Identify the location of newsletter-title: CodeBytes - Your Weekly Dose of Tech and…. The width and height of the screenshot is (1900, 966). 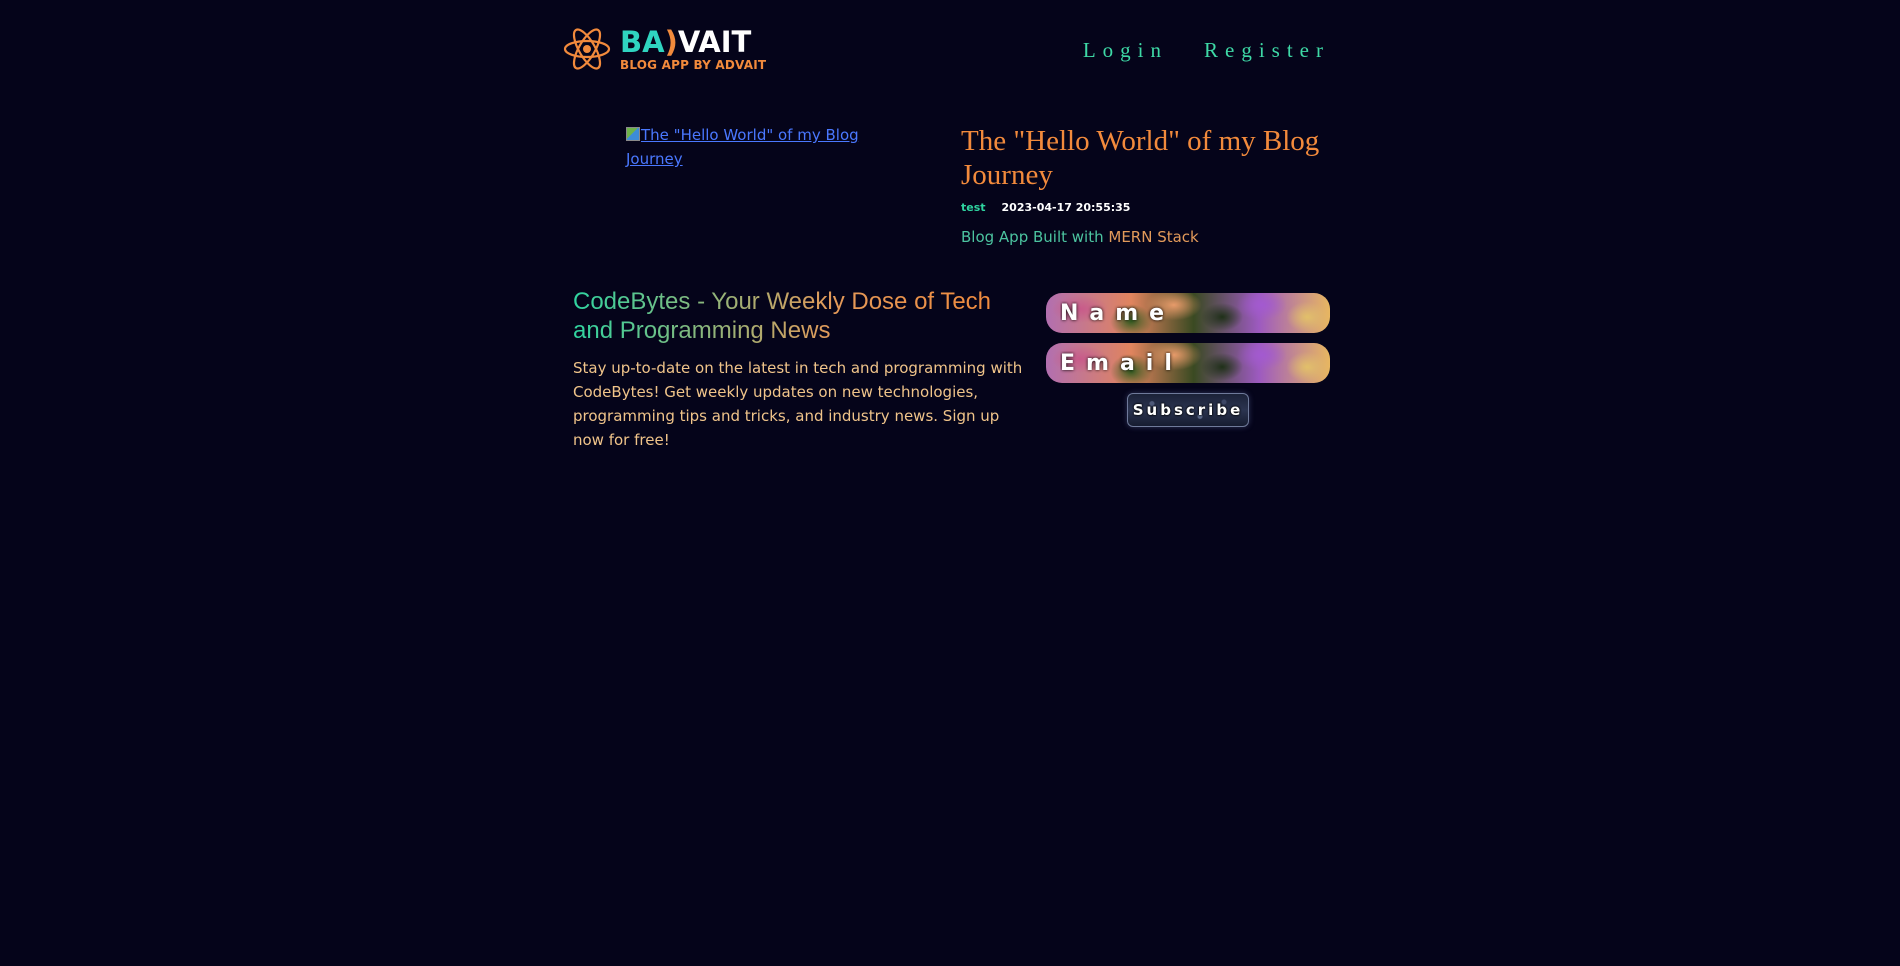
(788, 316).